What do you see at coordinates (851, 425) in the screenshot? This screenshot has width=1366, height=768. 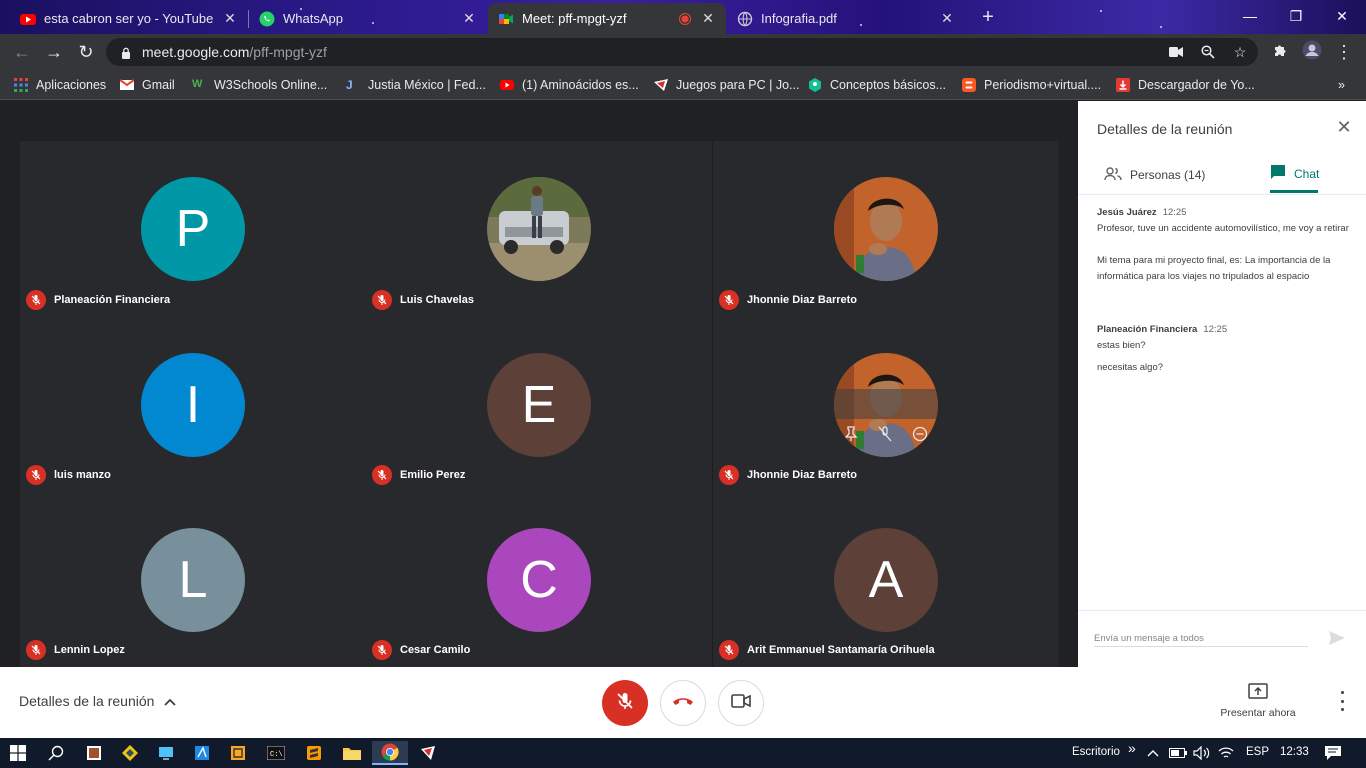 I see `pin-icon` at bounding box center [851, 425].